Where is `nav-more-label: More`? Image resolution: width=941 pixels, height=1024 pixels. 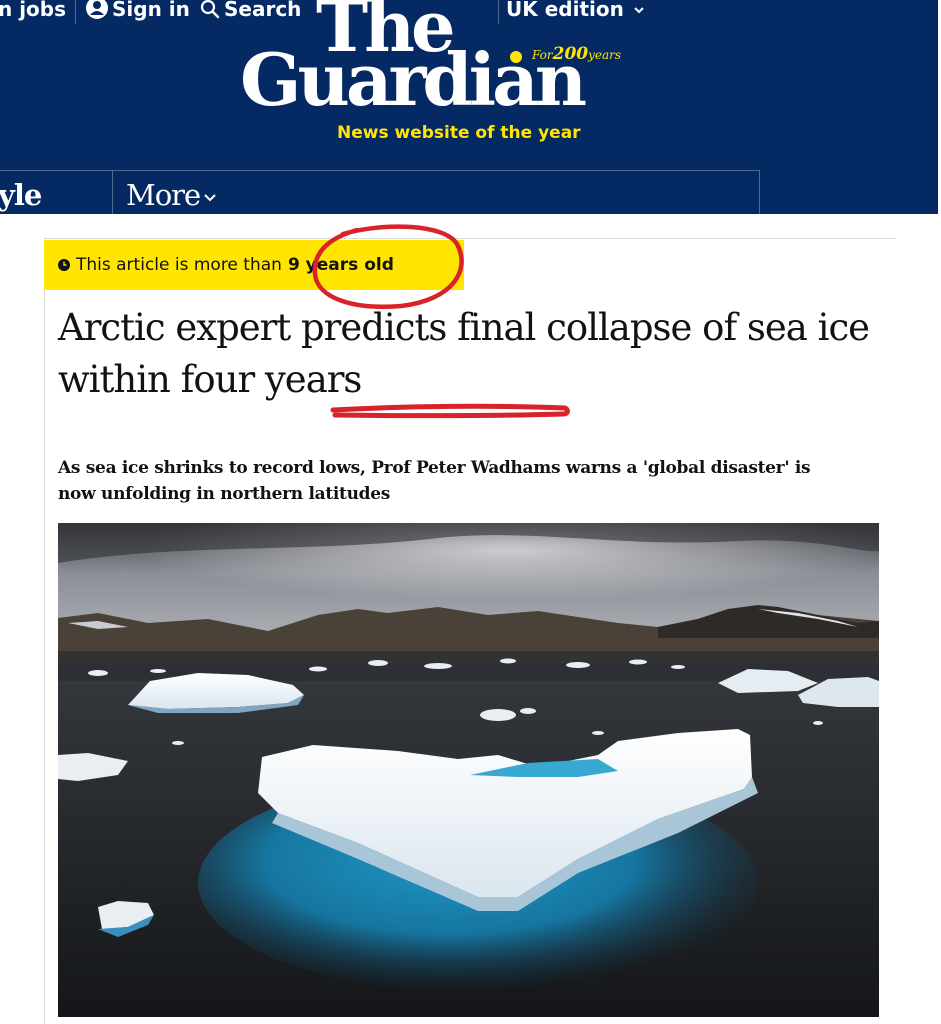
nav-more-label: More is located at coordinates (163, 195).